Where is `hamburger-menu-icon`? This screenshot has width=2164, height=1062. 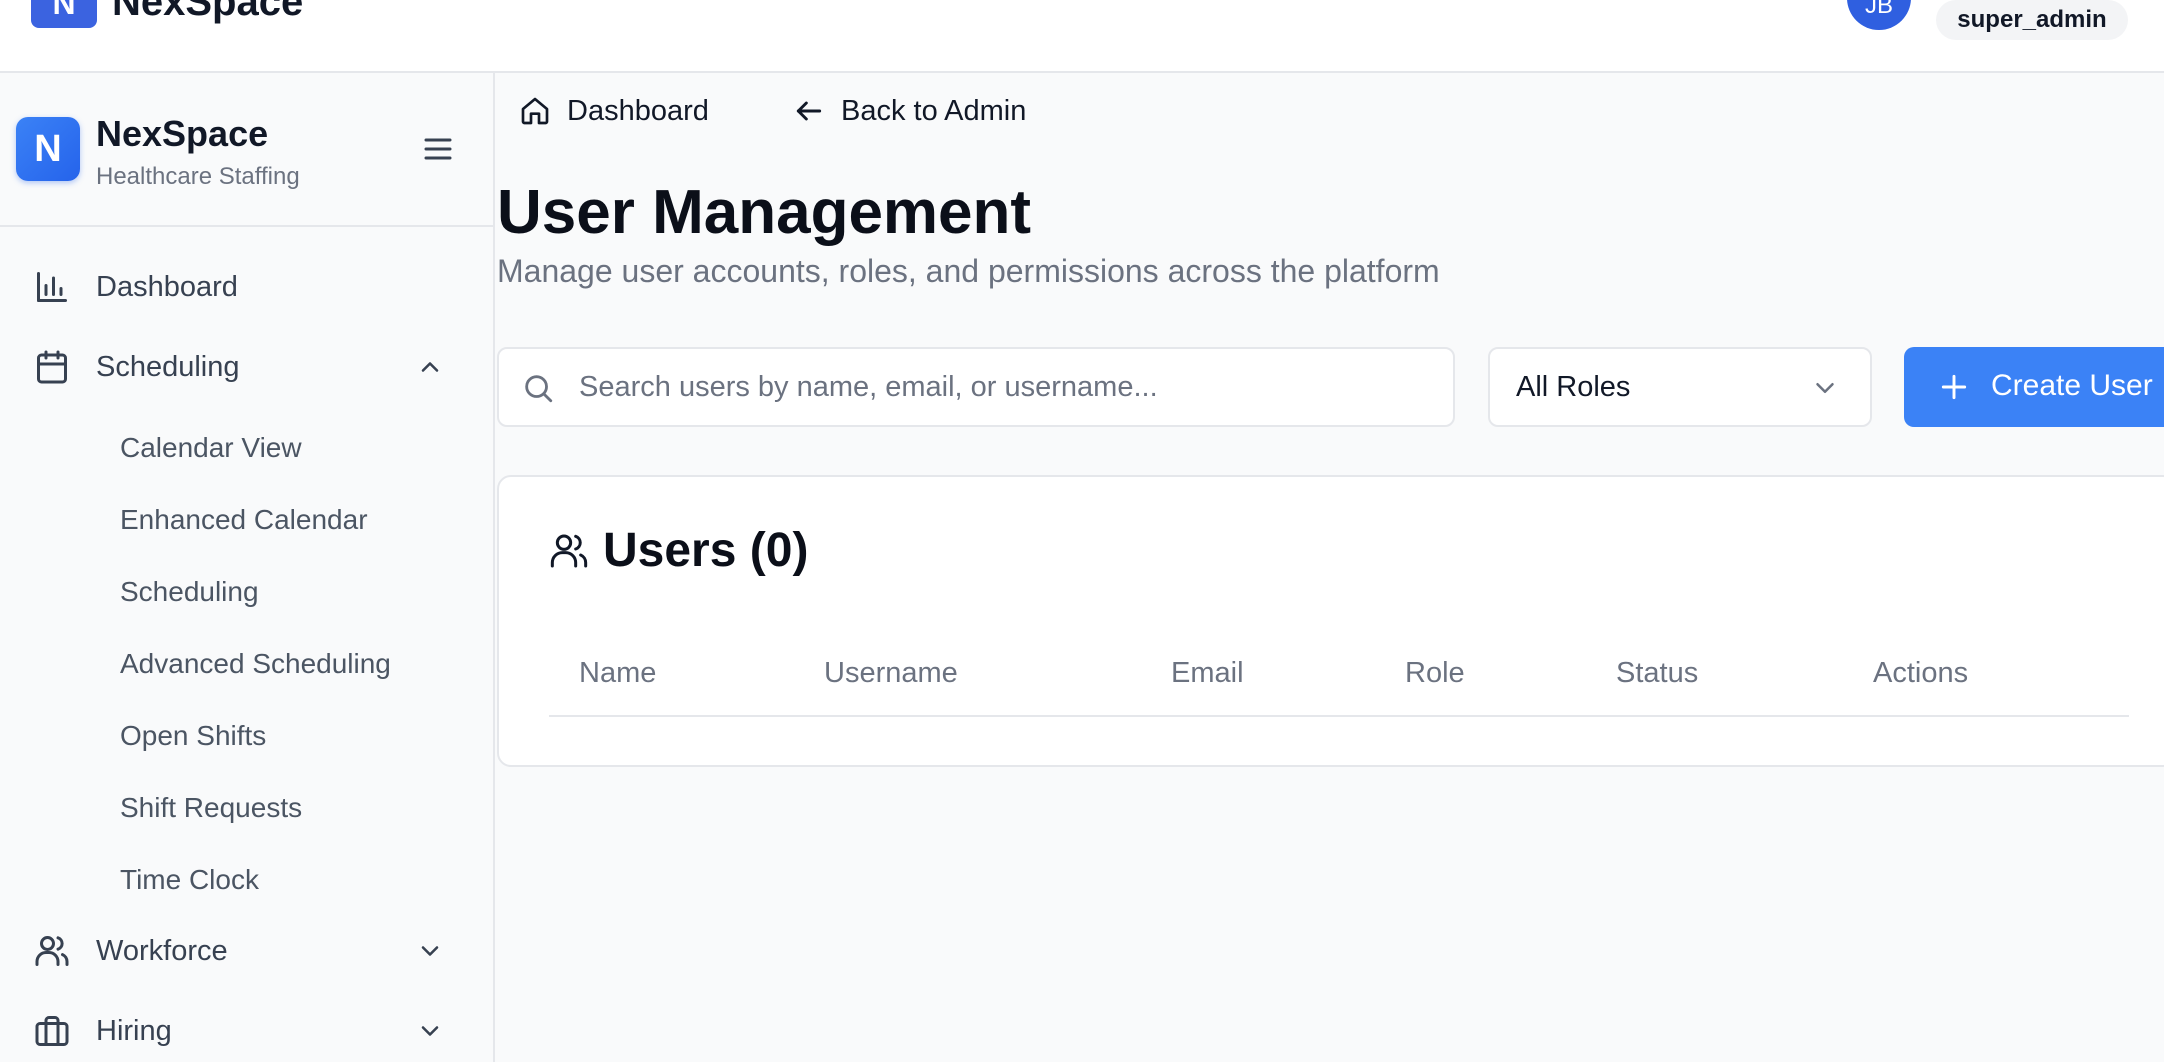
hamburger-menu-icon is located at coordinates (438, 149).